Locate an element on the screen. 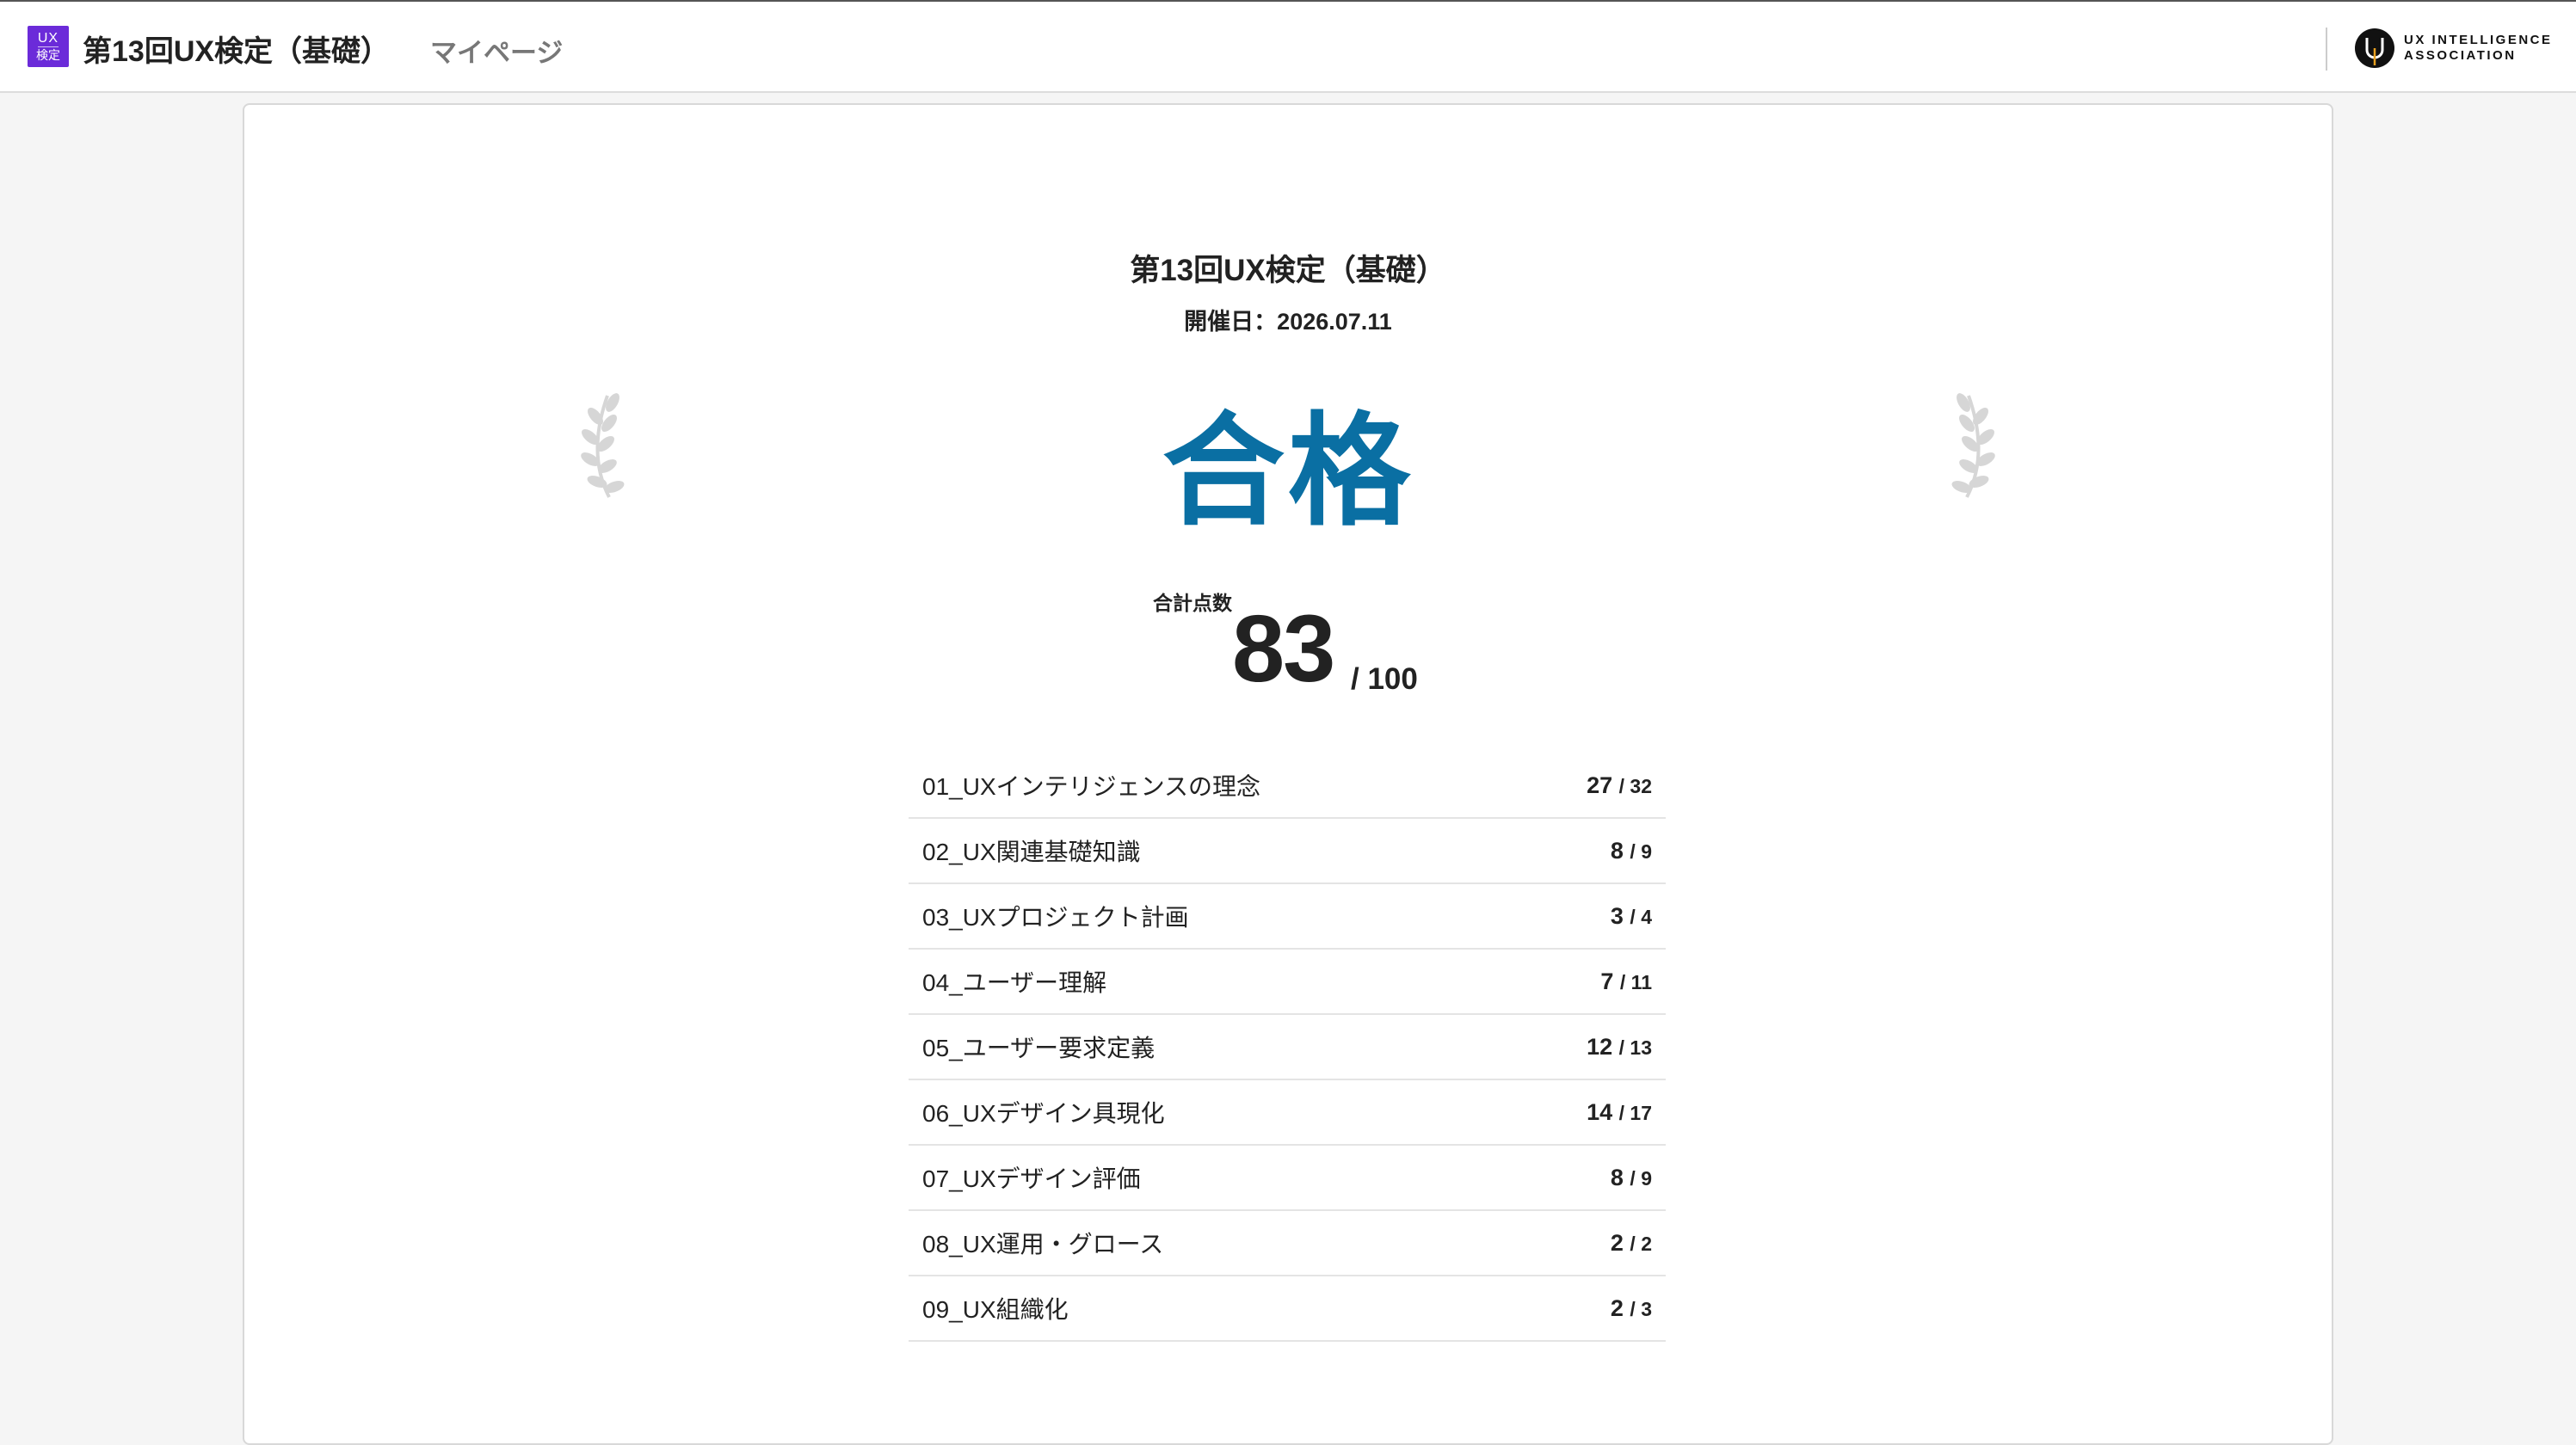 This screenshot has height=1445, width=2576. exam-title: 第13回UX検定（基礎） is located at coordinates (1288, 271).